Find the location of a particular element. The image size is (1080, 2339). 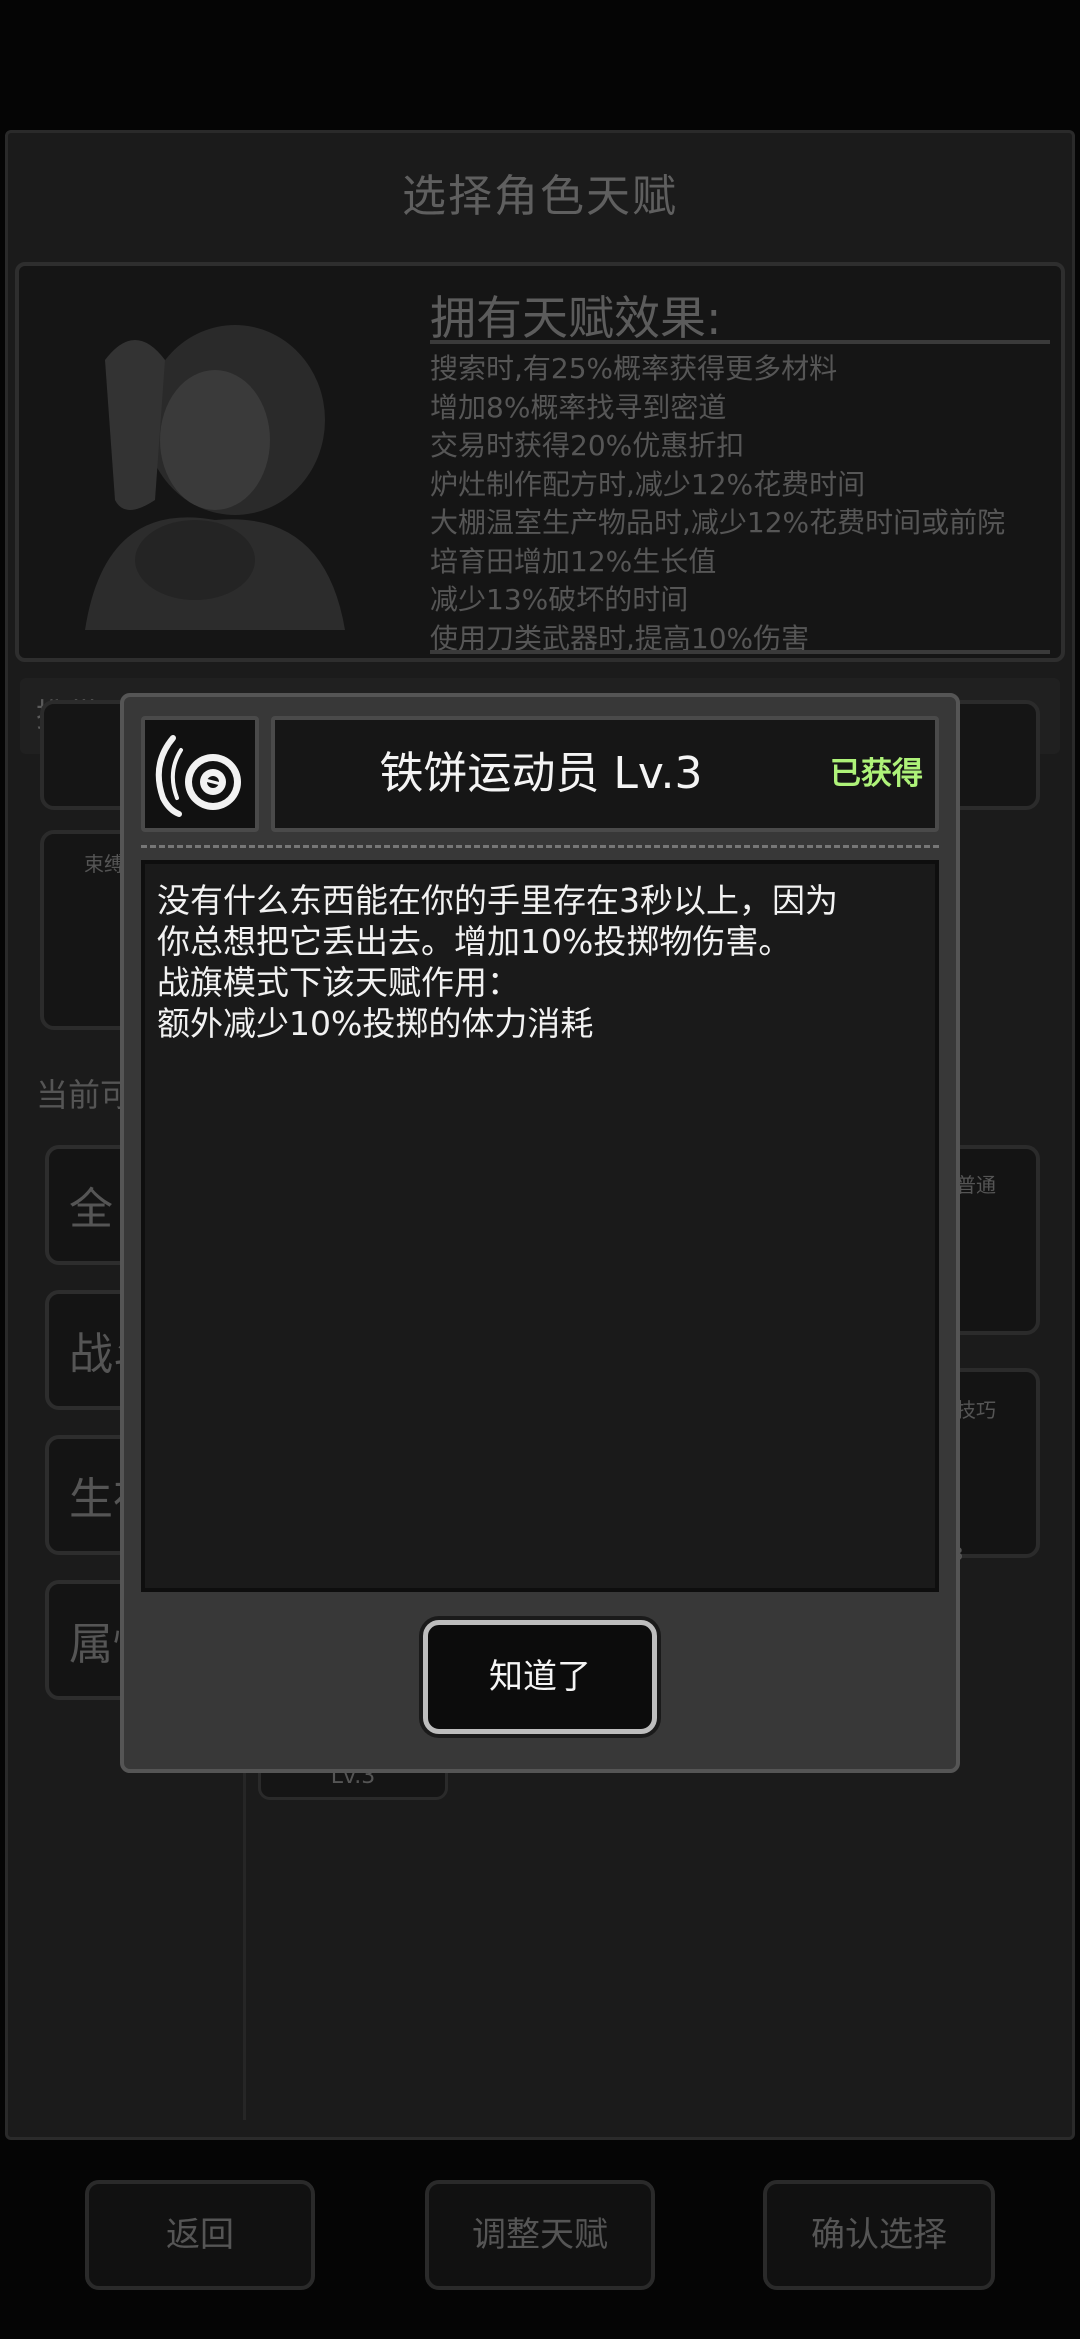

effect-line: 培育田增加12%生长值 is located at coordinates (573, 561).